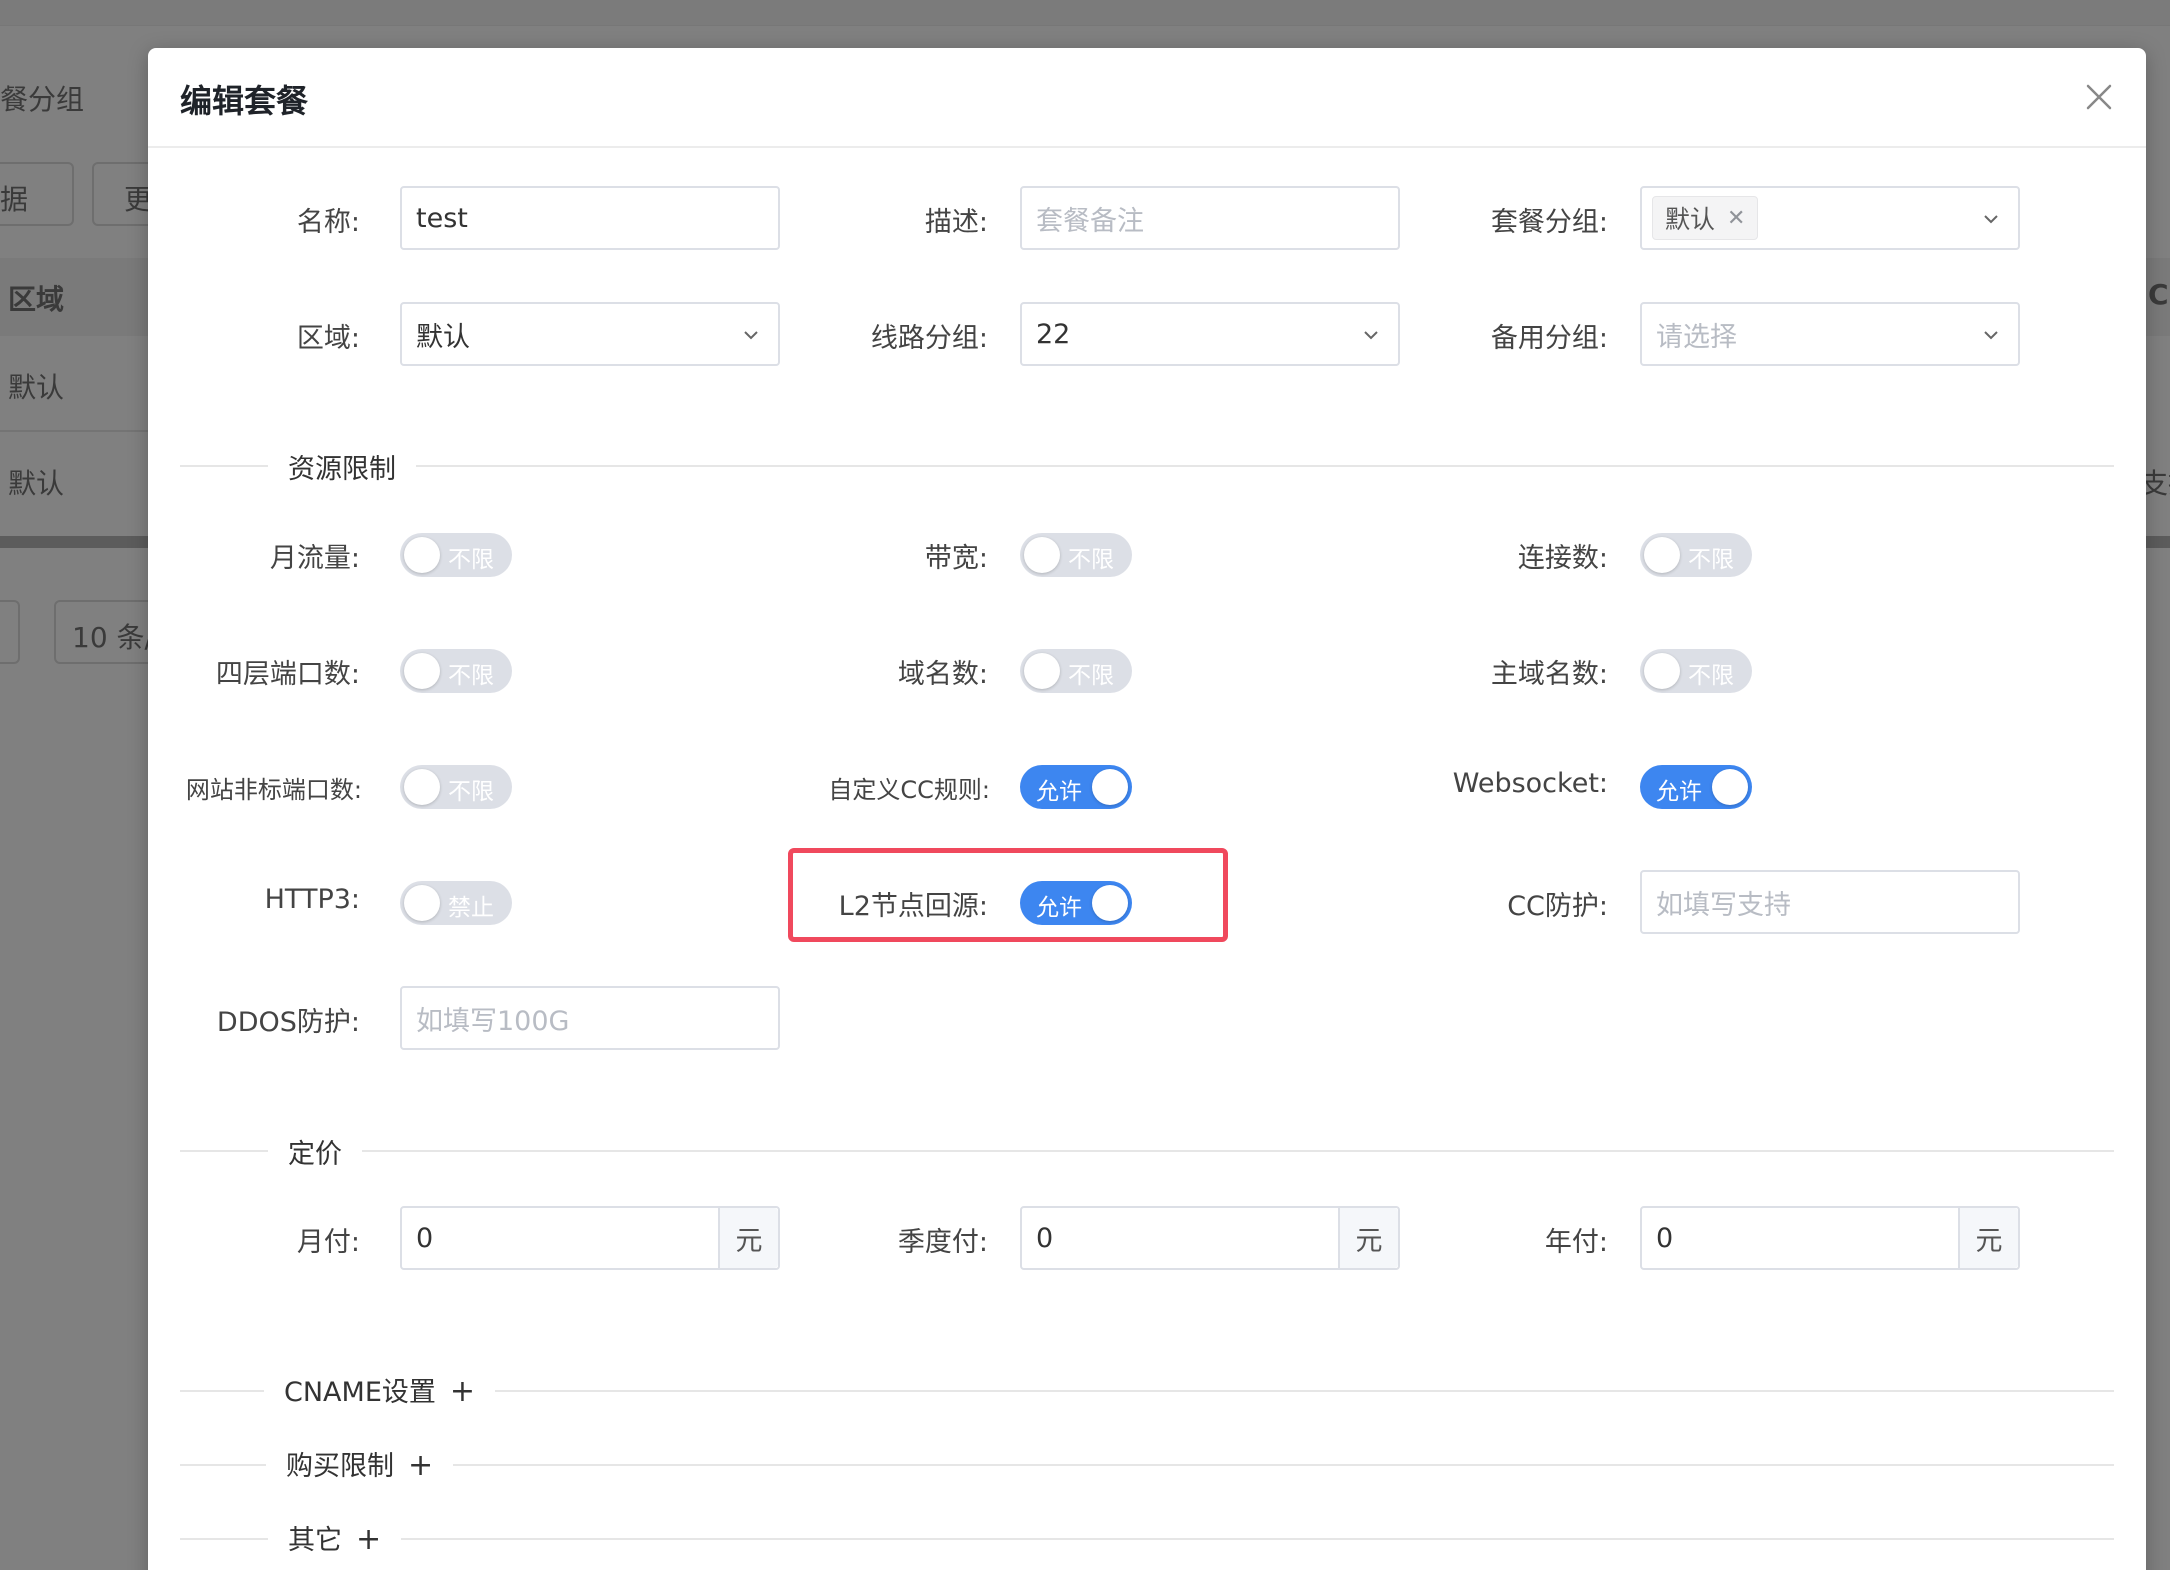 The image size is (2170, 1570). What do you see at coordinates (1696, 671) in the screenshot?
I see `main-domains-switch: 不限` at bounding box center [1696, 671].